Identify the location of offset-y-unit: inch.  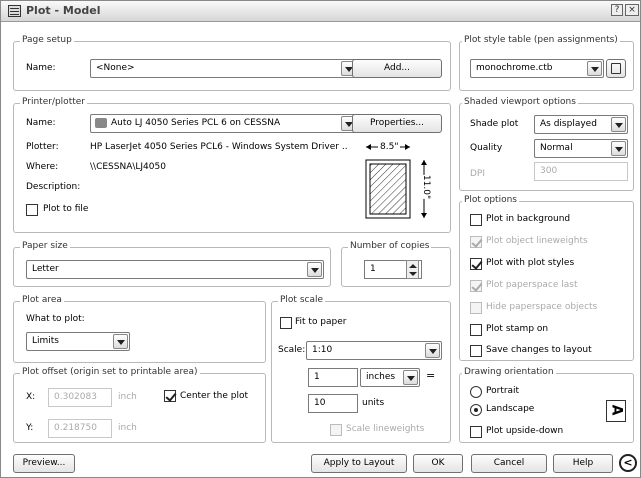
(127, 428).